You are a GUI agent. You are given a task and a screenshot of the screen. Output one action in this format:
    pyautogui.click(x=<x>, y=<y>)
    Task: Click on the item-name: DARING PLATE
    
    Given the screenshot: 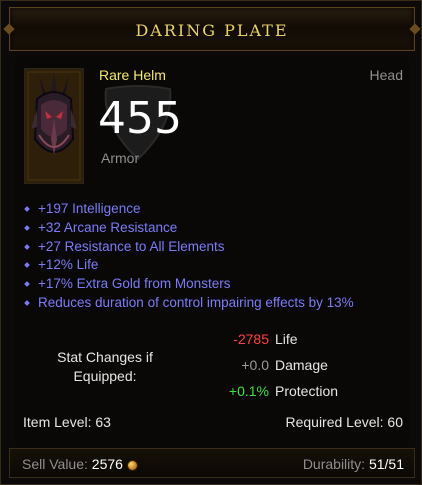 What is the action you would take?
    pyautogui.click(x=212, y=30)
    